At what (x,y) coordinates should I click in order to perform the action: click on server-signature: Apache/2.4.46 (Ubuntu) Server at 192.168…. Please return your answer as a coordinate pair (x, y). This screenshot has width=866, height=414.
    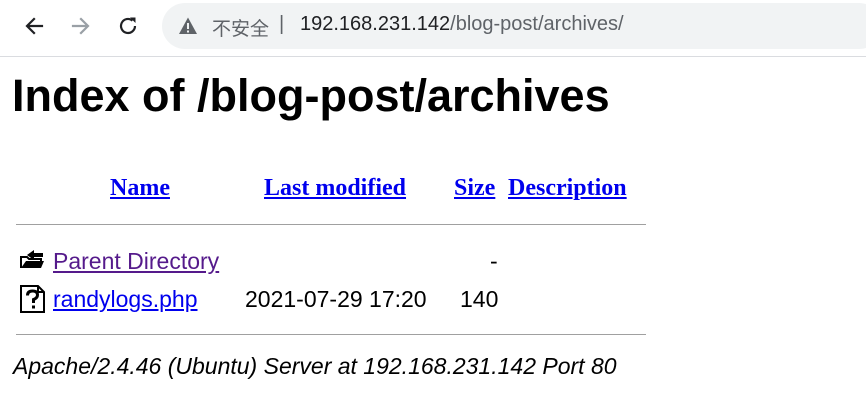
    Looking at the image, I should click on (315, 366).